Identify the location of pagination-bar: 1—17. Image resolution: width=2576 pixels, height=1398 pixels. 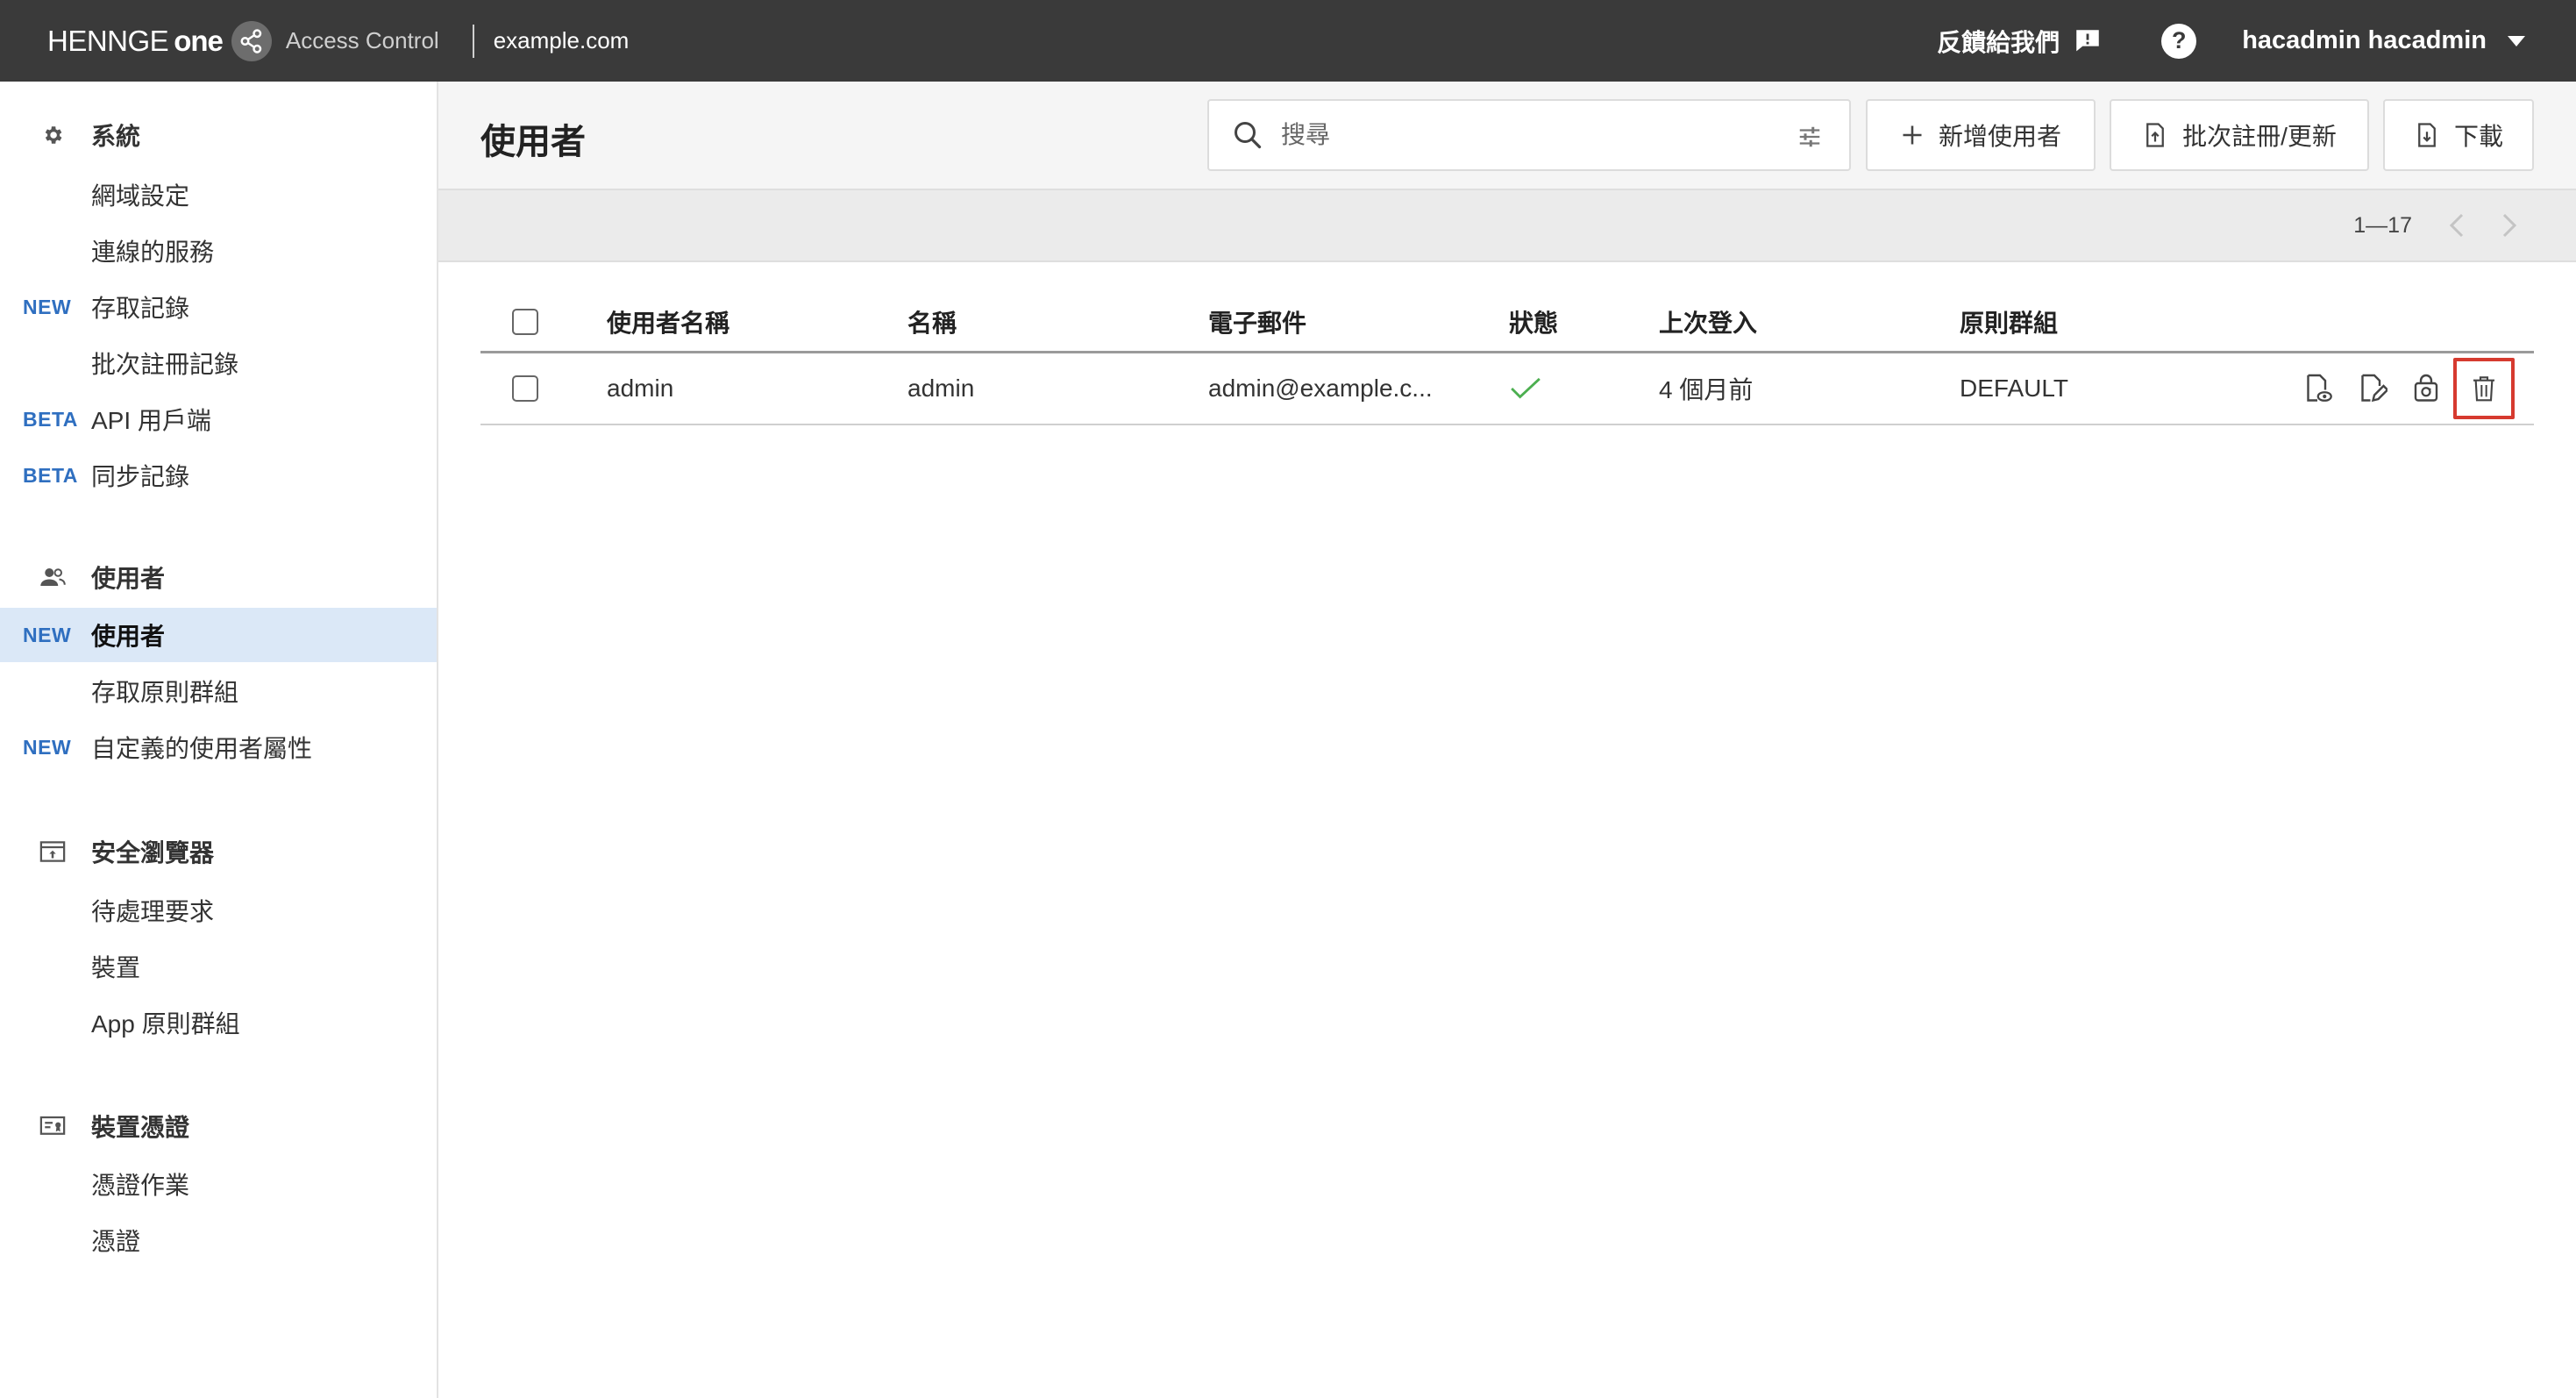
(1507, 225).